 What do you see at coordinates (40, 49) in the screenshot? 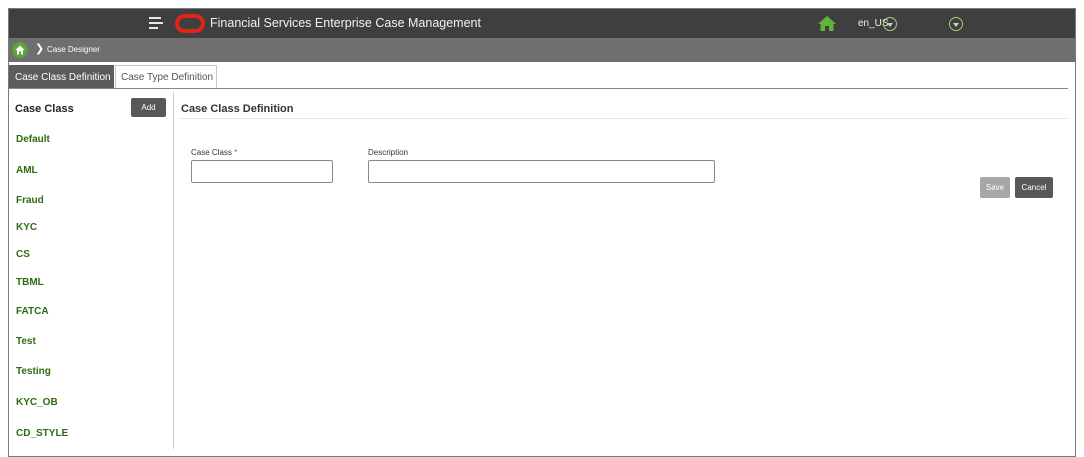
I see `chevron-right-icon: ❯` at bounding box center [40, 49].